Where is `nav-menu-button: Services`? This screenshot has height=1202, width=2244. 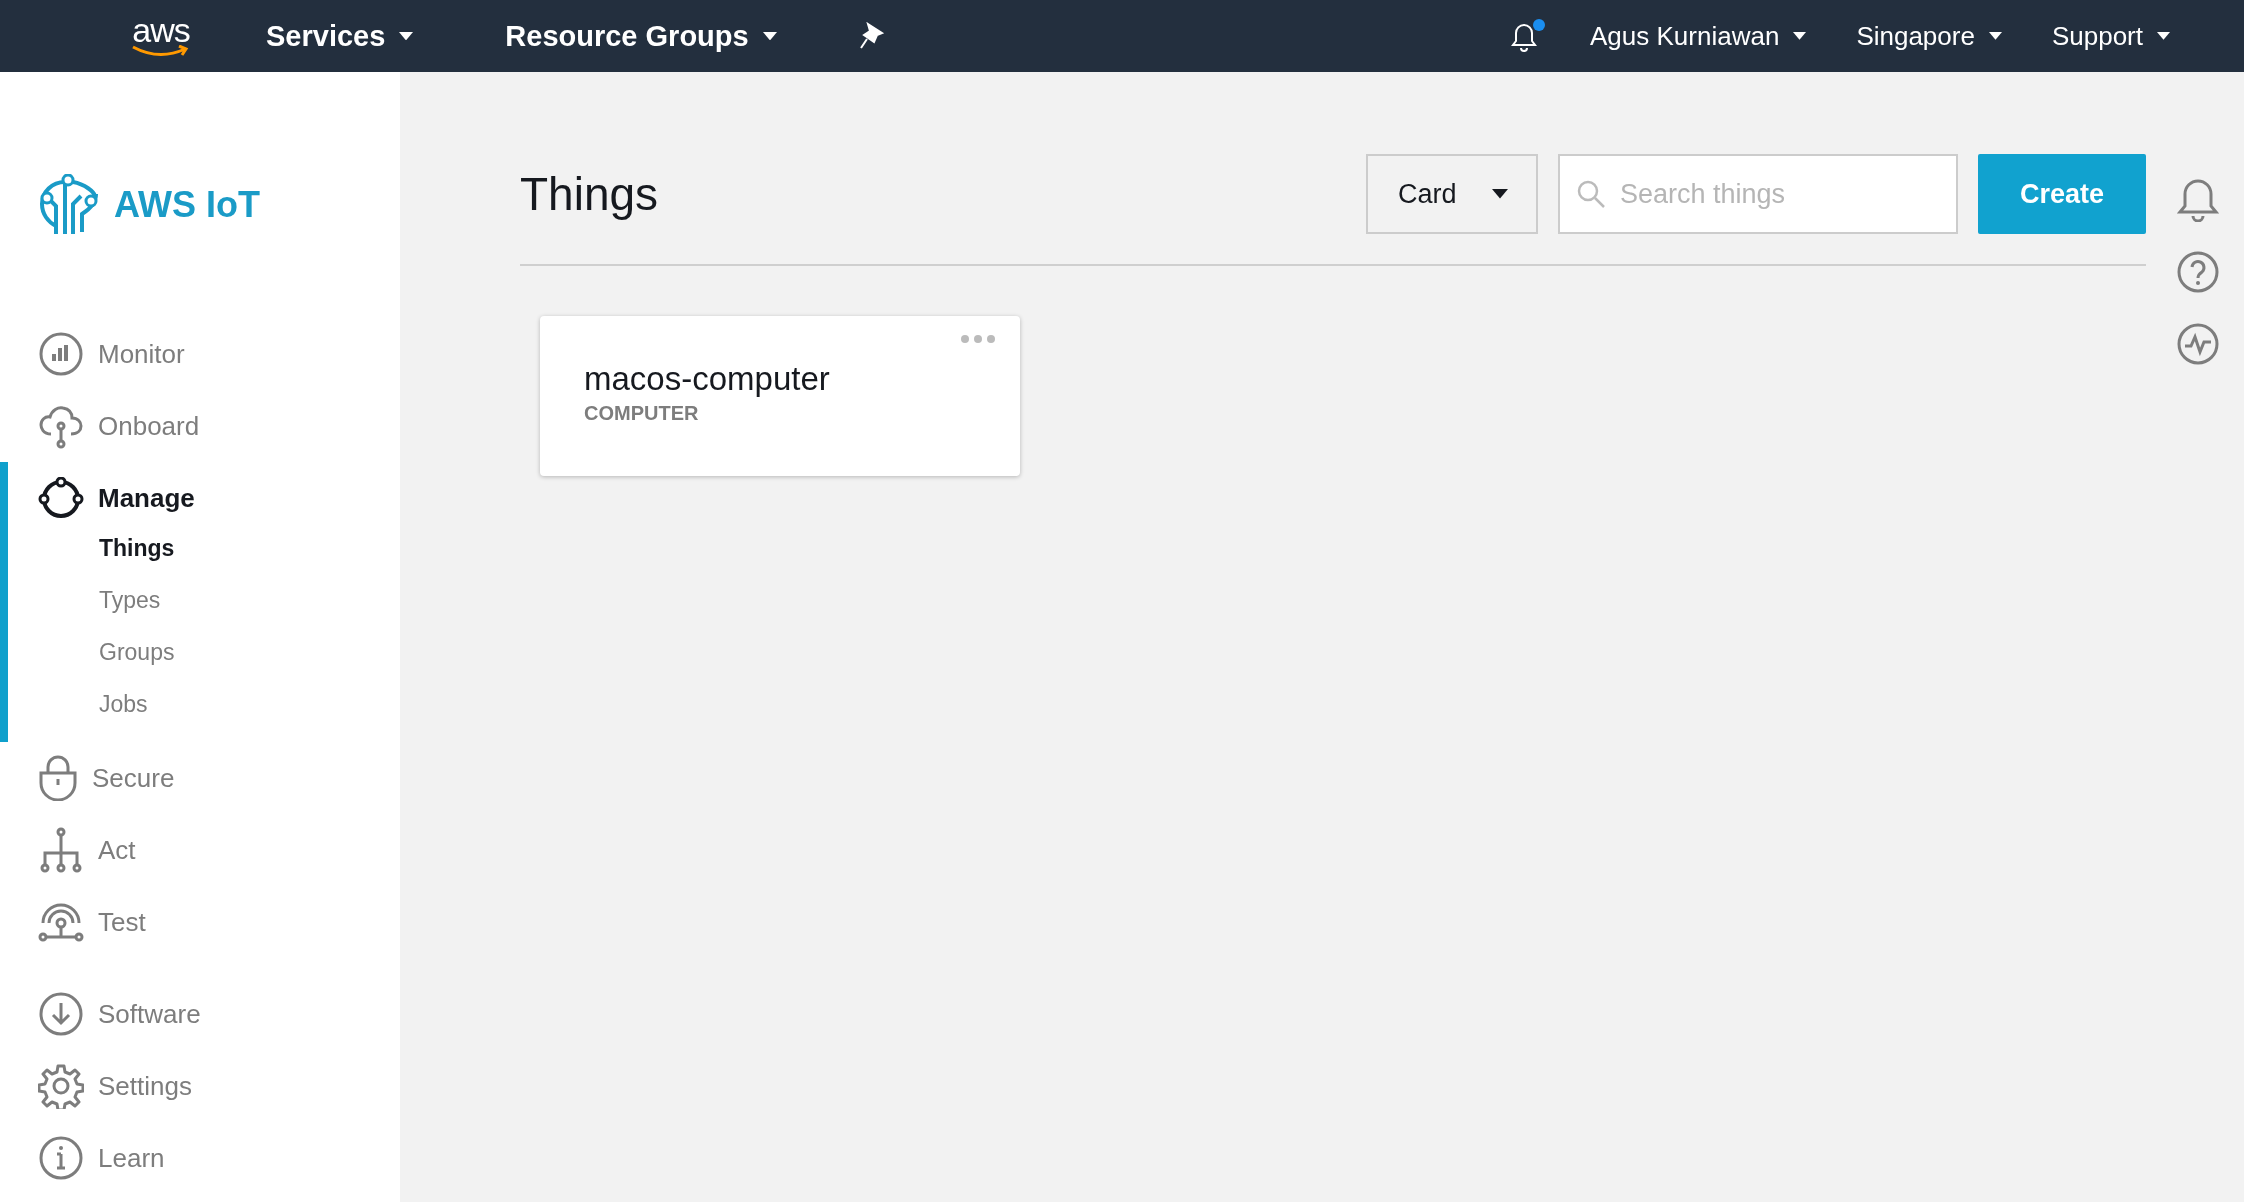 nav-menu-button: Services is located at coordinates (340, 36).